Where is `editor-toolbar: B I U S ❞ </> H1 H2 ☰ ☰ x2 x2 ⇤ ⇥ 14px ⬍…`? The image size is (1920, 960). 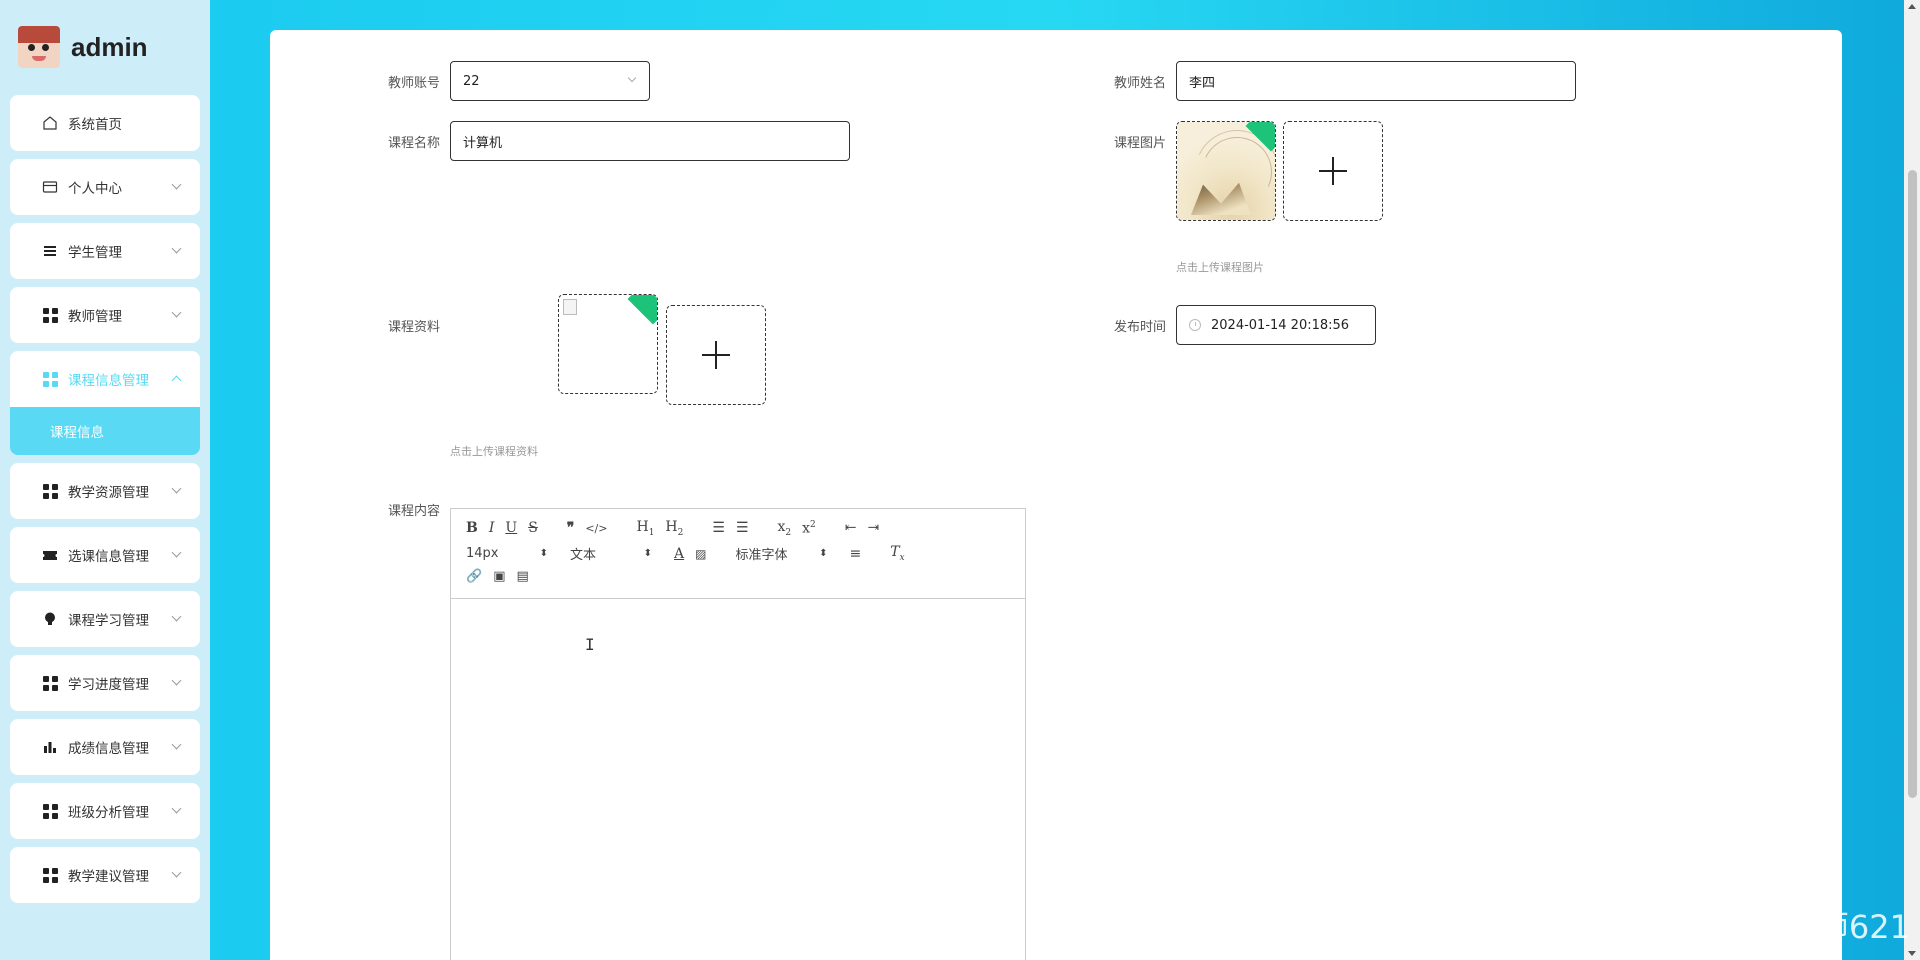 editor-toolbar: B I U S ❞ </> H1 H2 ☰ ☰ x2 x2 ⇤ ⇥ 14px ⬍… is located at coordinates (738, 554).